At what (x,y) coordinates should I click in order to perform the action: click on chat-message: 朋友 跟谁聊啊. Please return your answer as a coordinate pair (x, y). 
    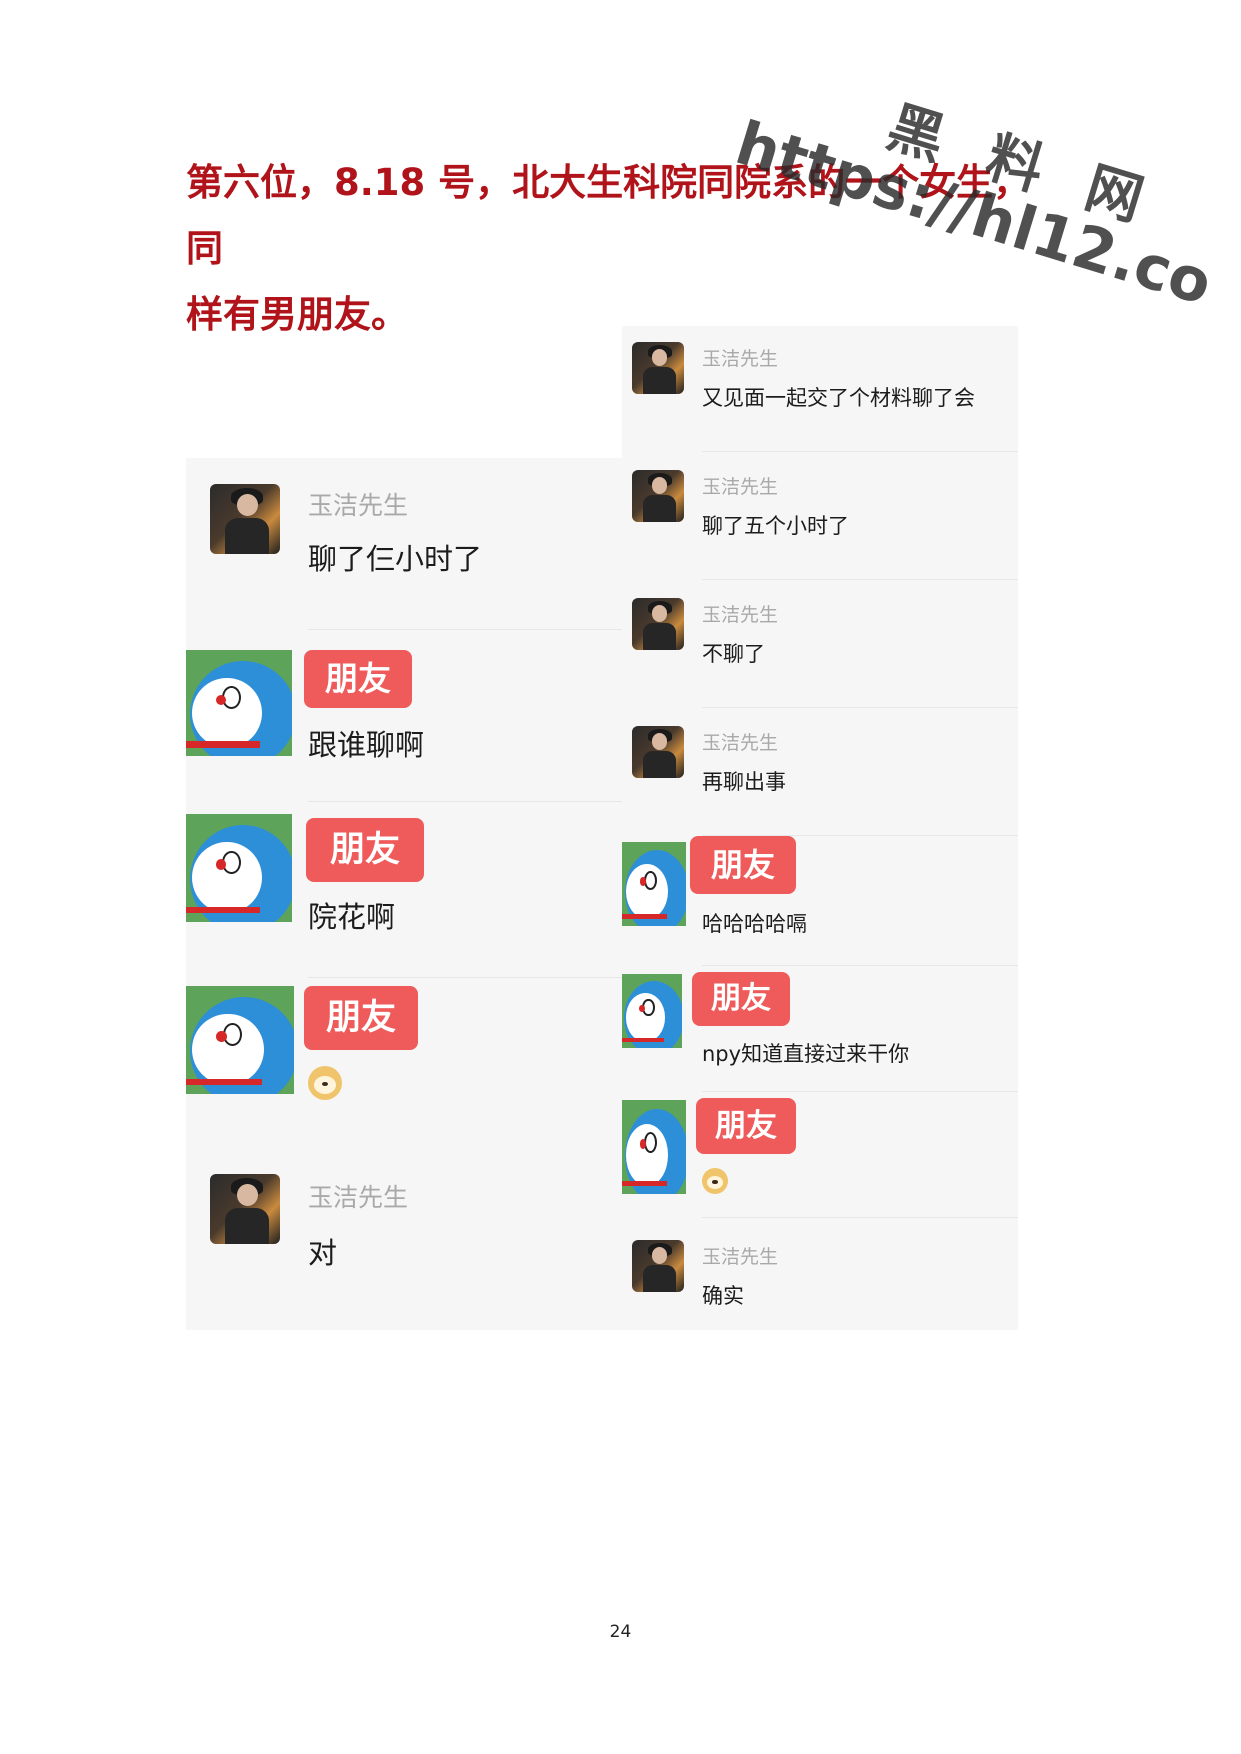
    Looking at the image, I should click on (404, 716).